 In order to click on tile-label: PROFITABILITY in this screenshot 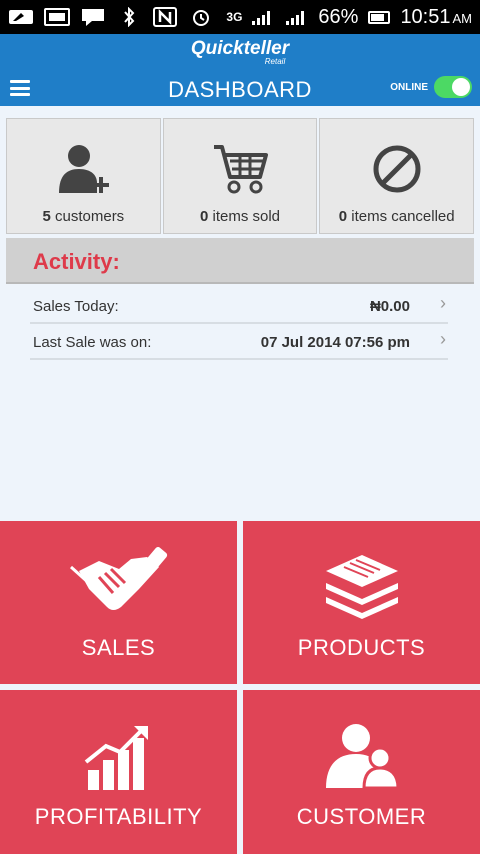, I will do `click(118, 816)`.